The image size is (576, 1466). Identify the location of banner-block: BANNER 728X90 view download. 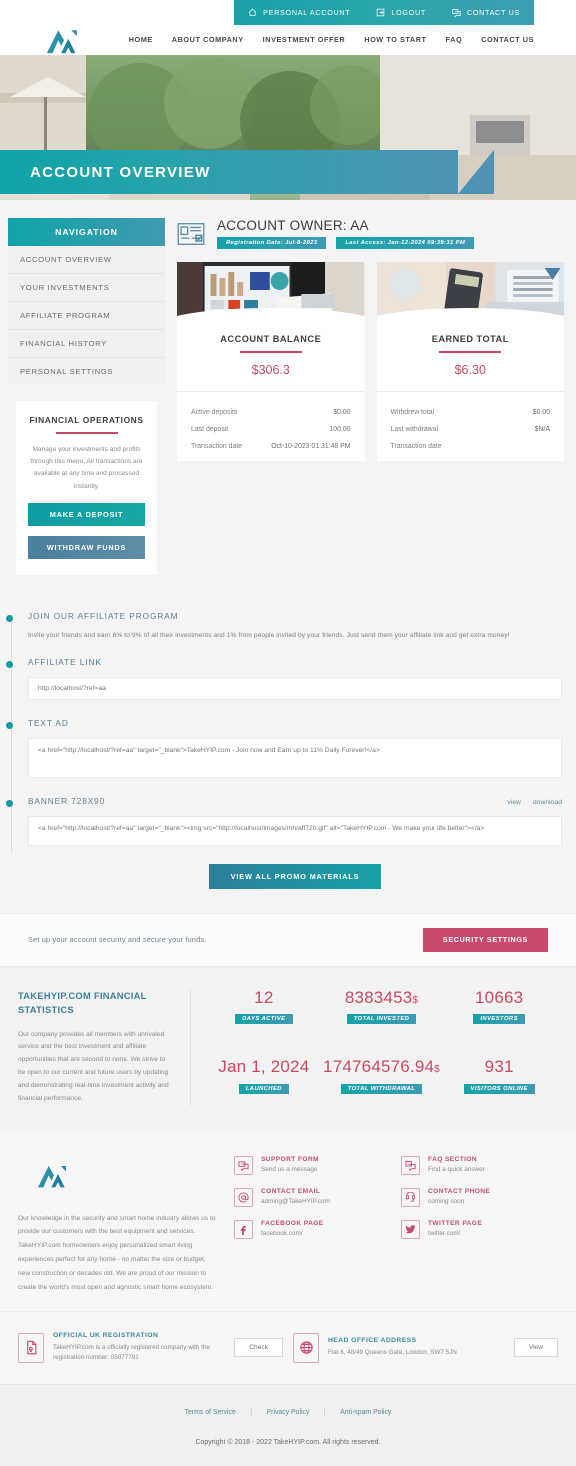
(284, 821).